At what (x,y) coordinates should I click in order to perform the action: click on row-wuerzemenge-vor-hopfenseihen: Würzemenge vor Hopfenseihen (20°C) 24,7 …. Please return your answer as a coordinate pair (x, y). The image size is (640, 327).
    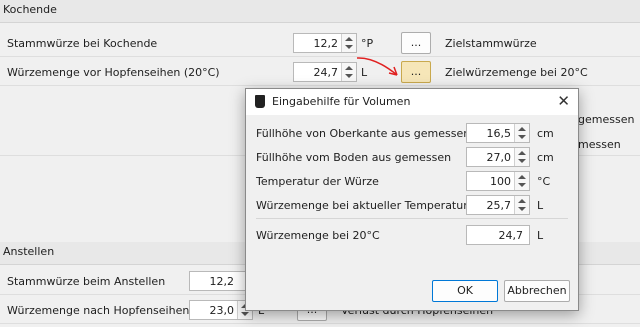
    Looking at the image, I should click on (320, 72).